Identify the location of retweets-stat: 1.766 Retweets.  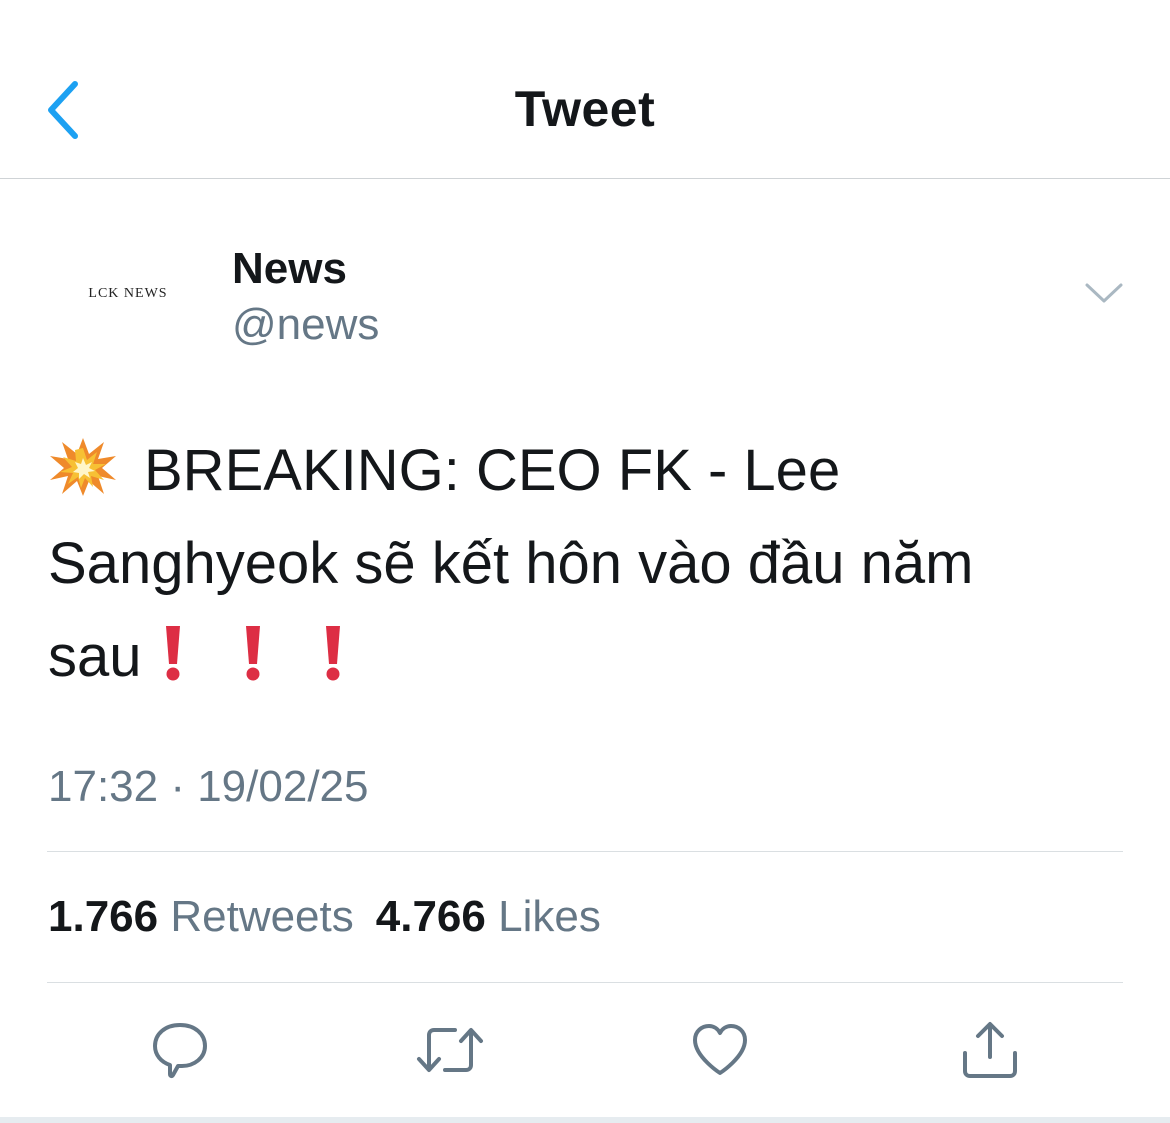
(201, 916).